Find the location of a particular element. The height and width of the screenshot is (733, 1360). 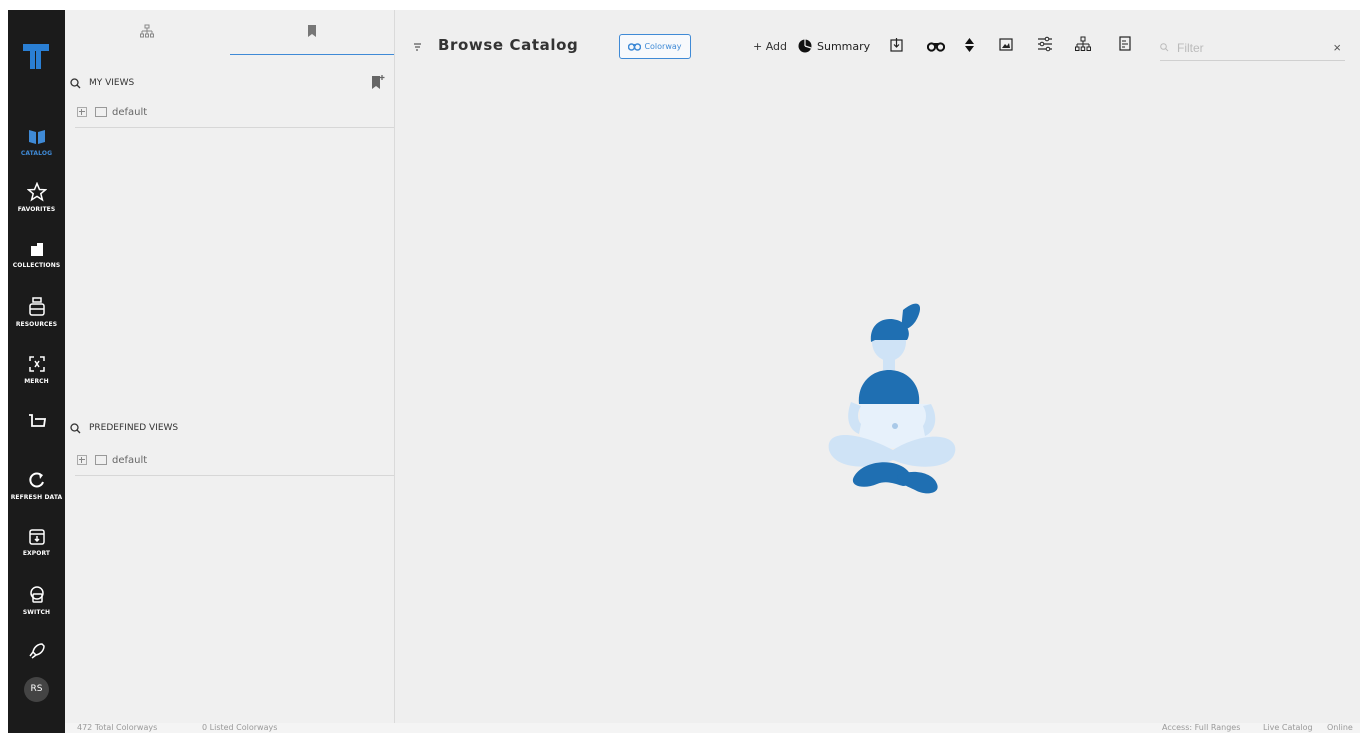

rail-item-export: EXPORT is located at coordinates (36, 542).